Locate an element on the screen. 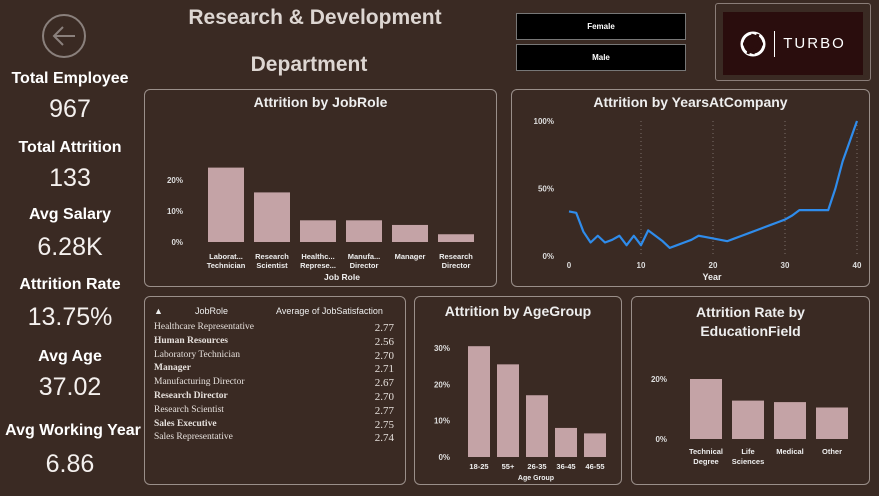 The height and width of the screenshot is (496, 879). slicer-female: Female is located at coordinates (601, 26).